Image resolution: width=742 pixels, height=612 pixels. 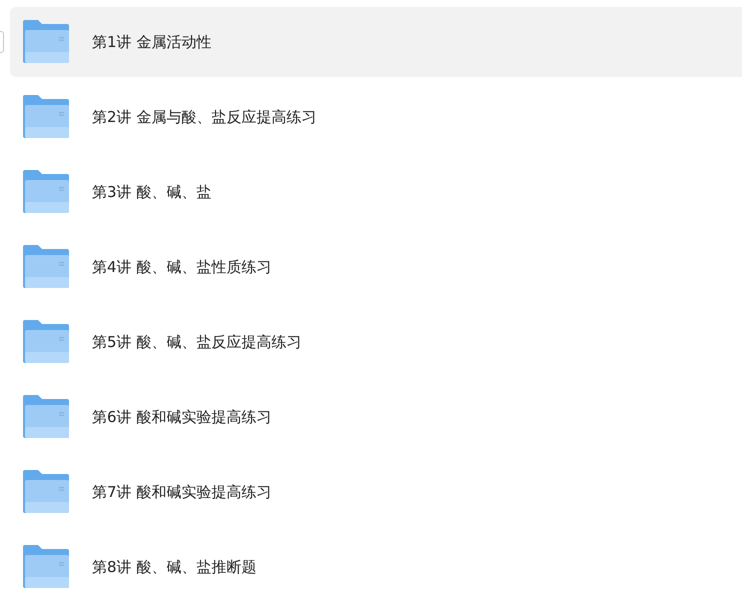 What do you see at coordinates (376, 192) in the screenshot?
I see `folder-row: 第3讲 酸、碱、盐` at bounding box center [376, 192].